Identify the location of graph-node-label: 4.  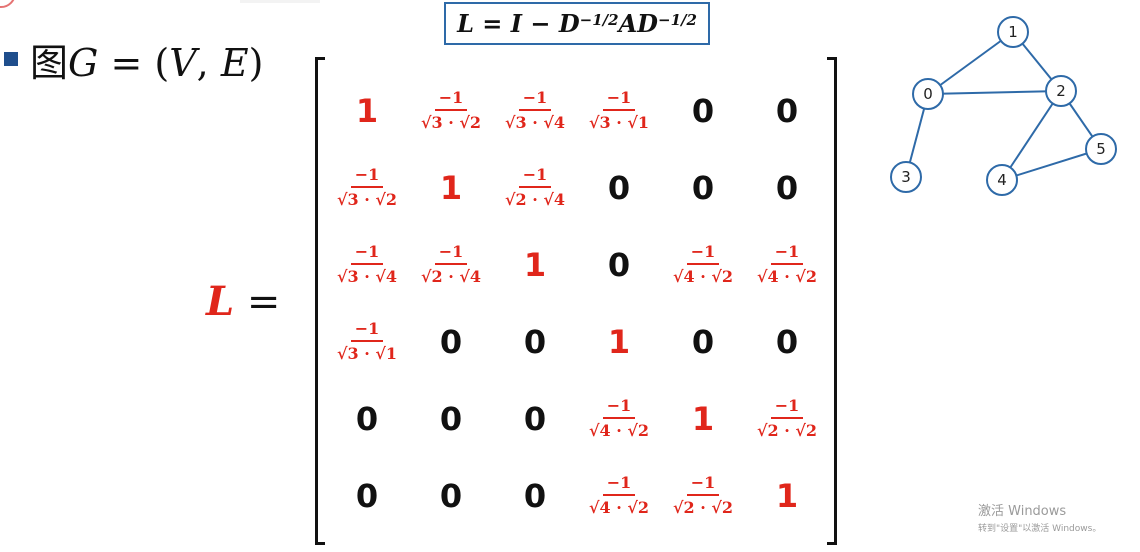
(1002, 180).